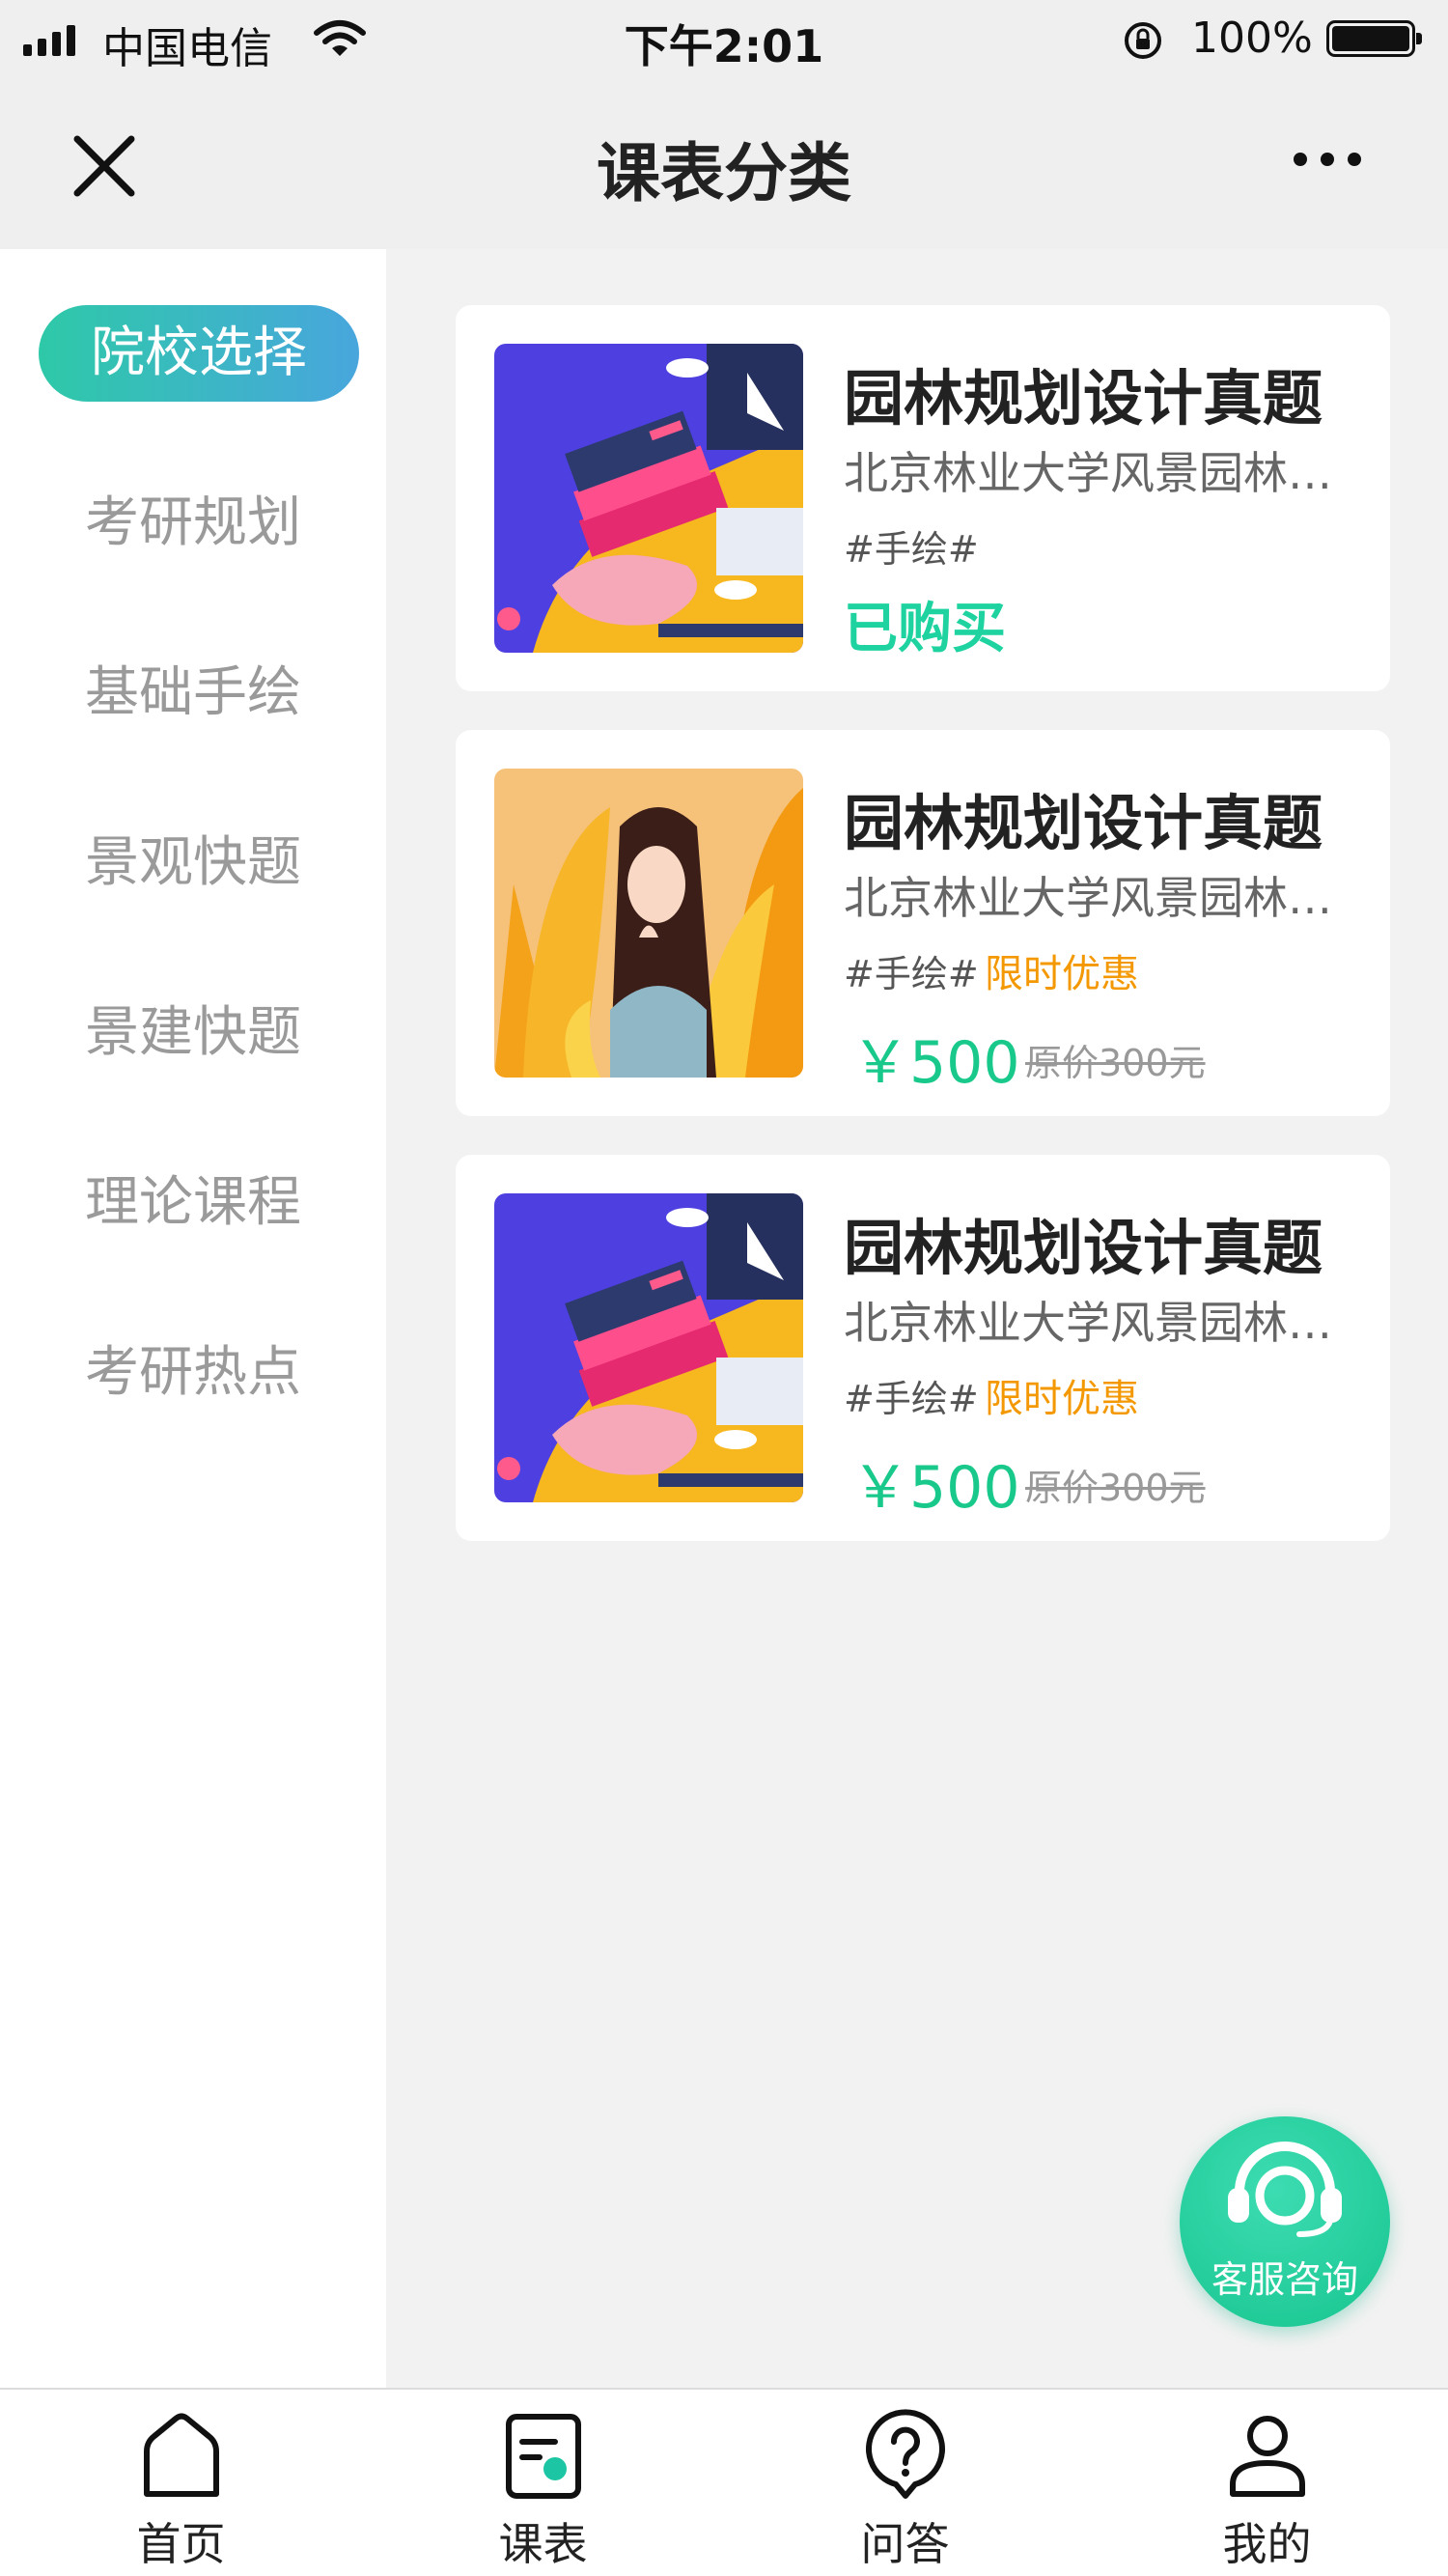 This screenshot has width=1448, height=2576. Describe the element at coordinates (193, 1028) in the screenshot. I see `sidebar-item-architecture: 景建快题` at that location.